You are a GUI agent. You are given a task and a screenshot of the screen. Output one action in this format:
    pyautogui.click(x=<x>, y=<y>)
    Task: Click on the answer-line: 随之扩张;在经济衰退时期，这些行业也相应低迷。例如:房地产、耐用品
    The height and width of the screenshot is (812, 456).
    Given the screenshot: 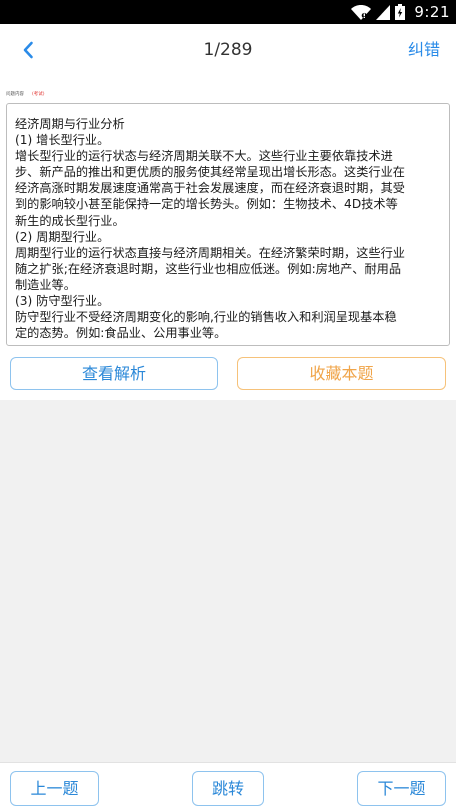 What is the action you would take?
    pyautogui.click(x=208, y=268)
    